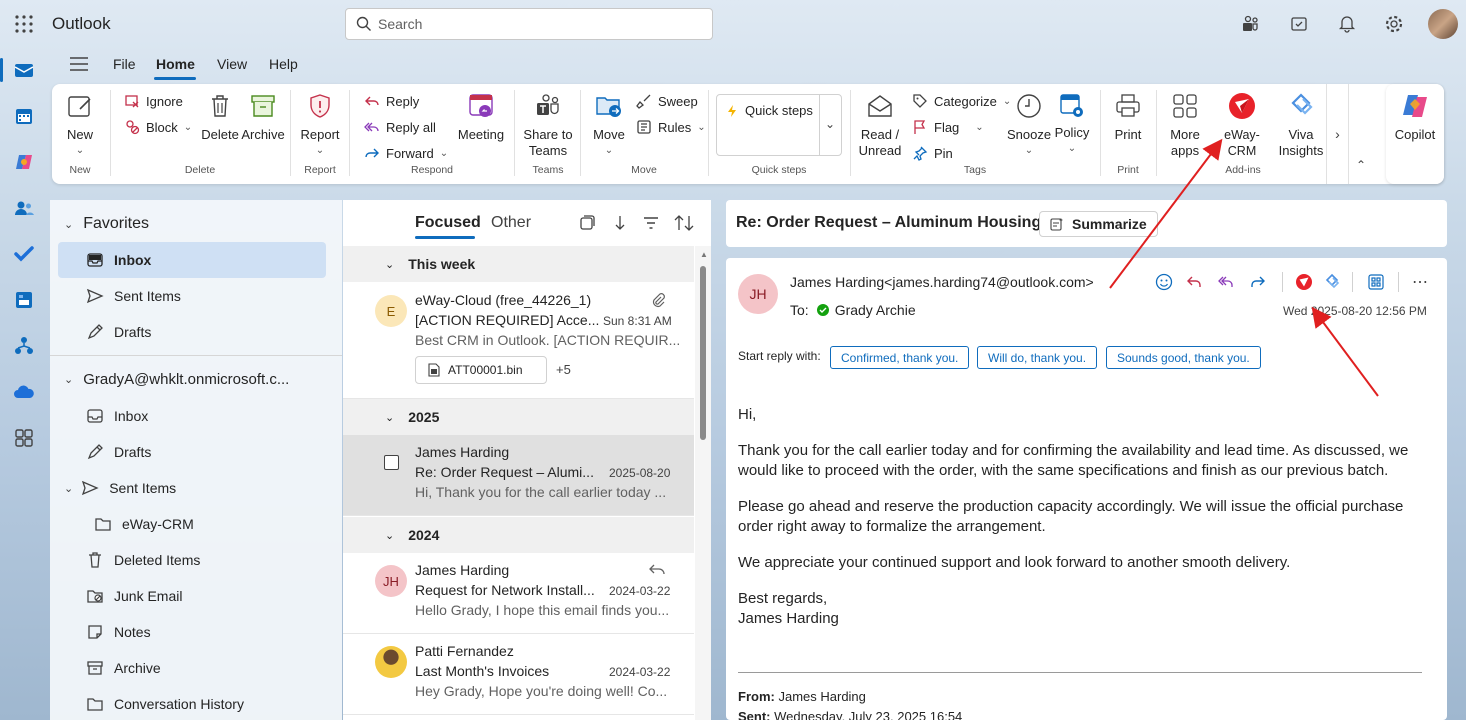  Describe the element at coordinates (220, 117) in the screenshot. I see `delete-button: Delete` at that location.